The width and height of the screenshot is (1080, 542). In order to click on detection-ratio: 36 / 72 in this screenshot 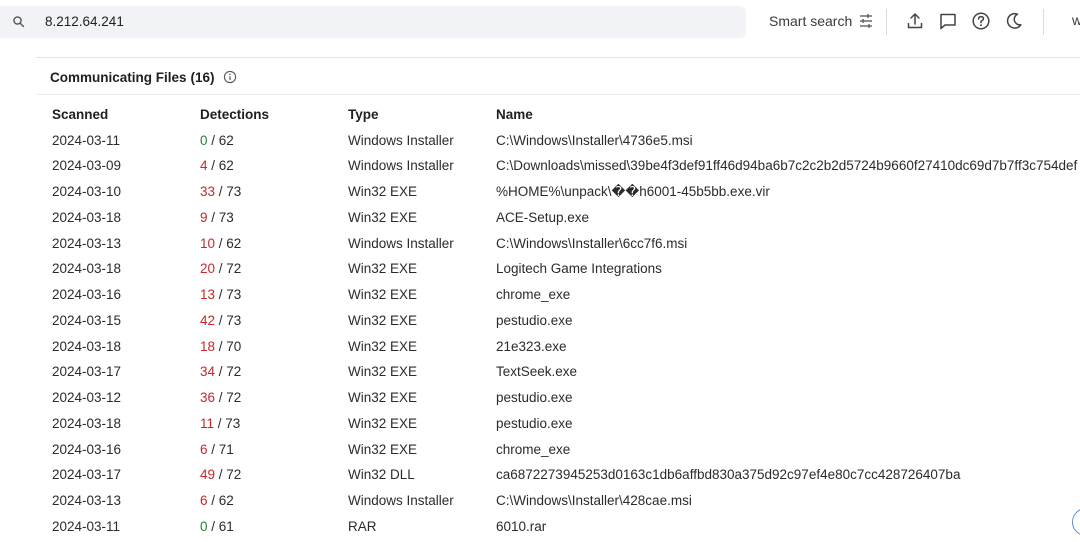, I will do `click(220, 398)`.